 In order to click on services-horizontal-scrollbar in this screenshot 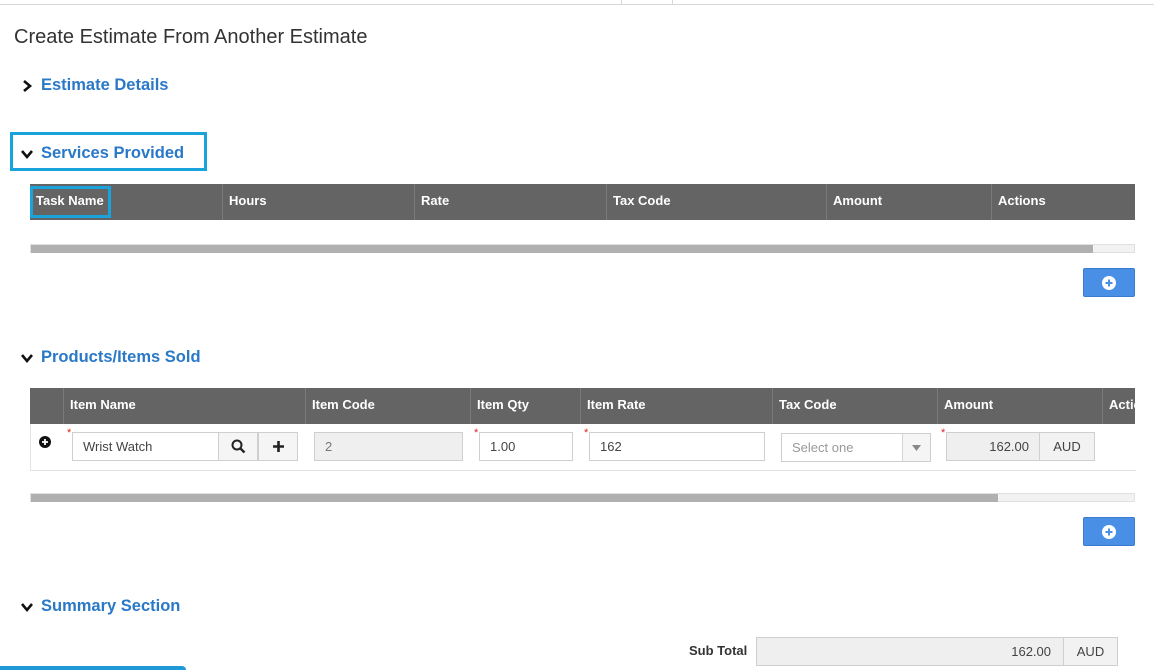, I will do `click(582, 248)`.